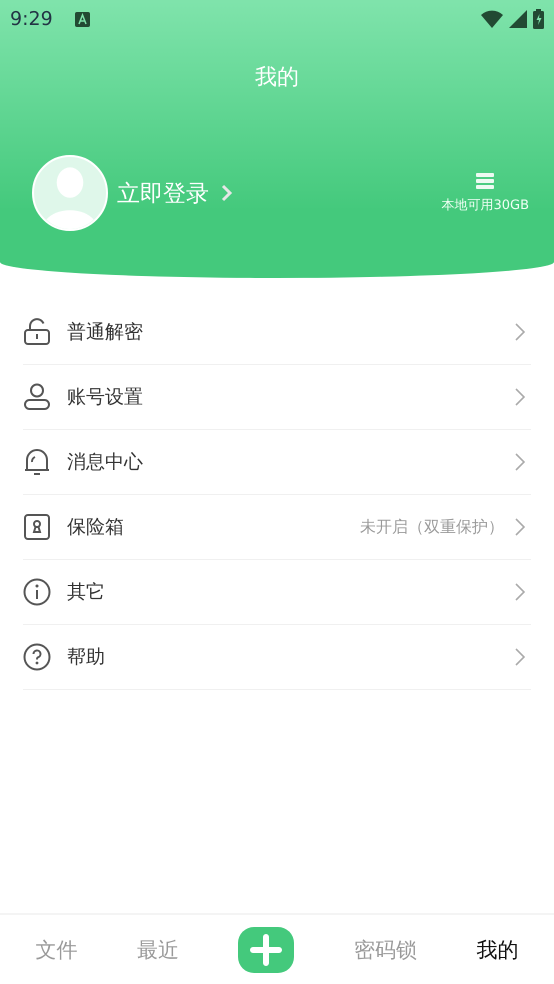  I want to click on menu-label: 消息中心, so click(105, 462).